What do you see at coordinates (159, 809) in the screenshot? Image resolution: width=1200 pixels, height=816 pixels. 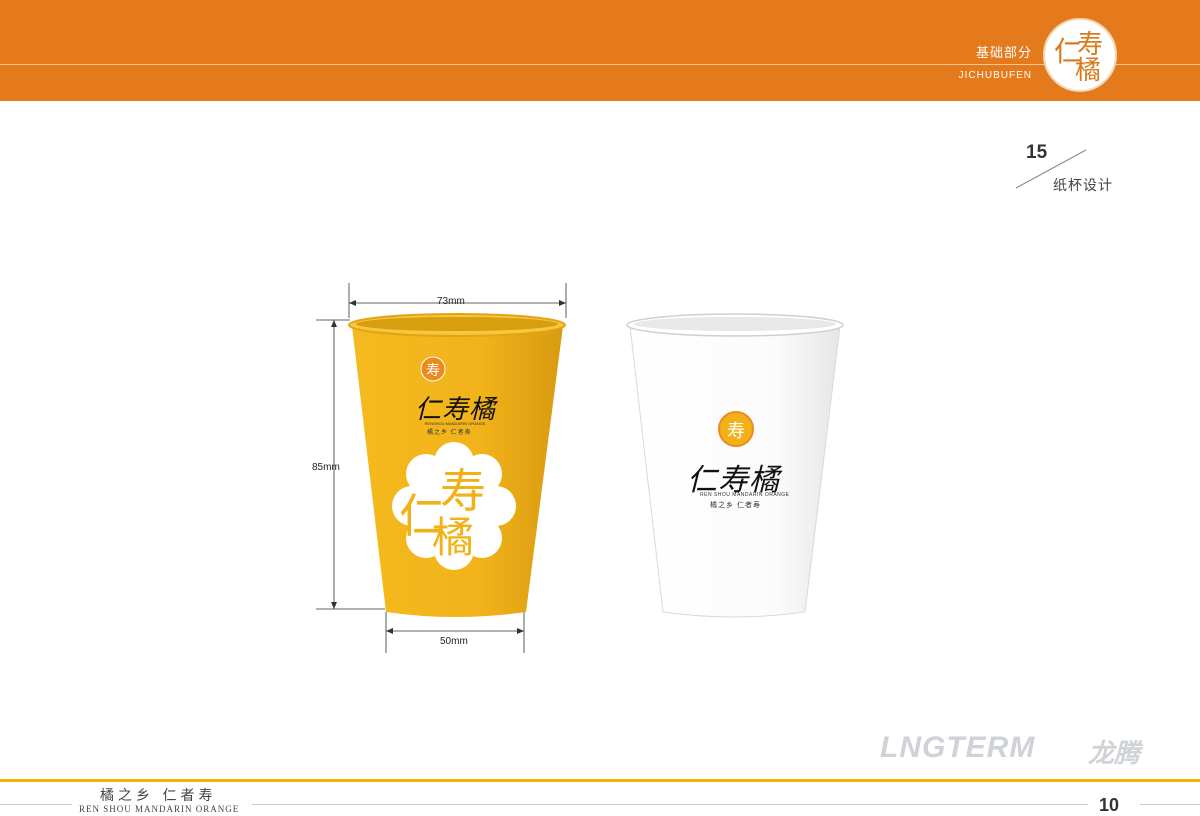 I see `footer-english: REN SHOU MANDARIN ORANGE` at bounding box center [159, 809].